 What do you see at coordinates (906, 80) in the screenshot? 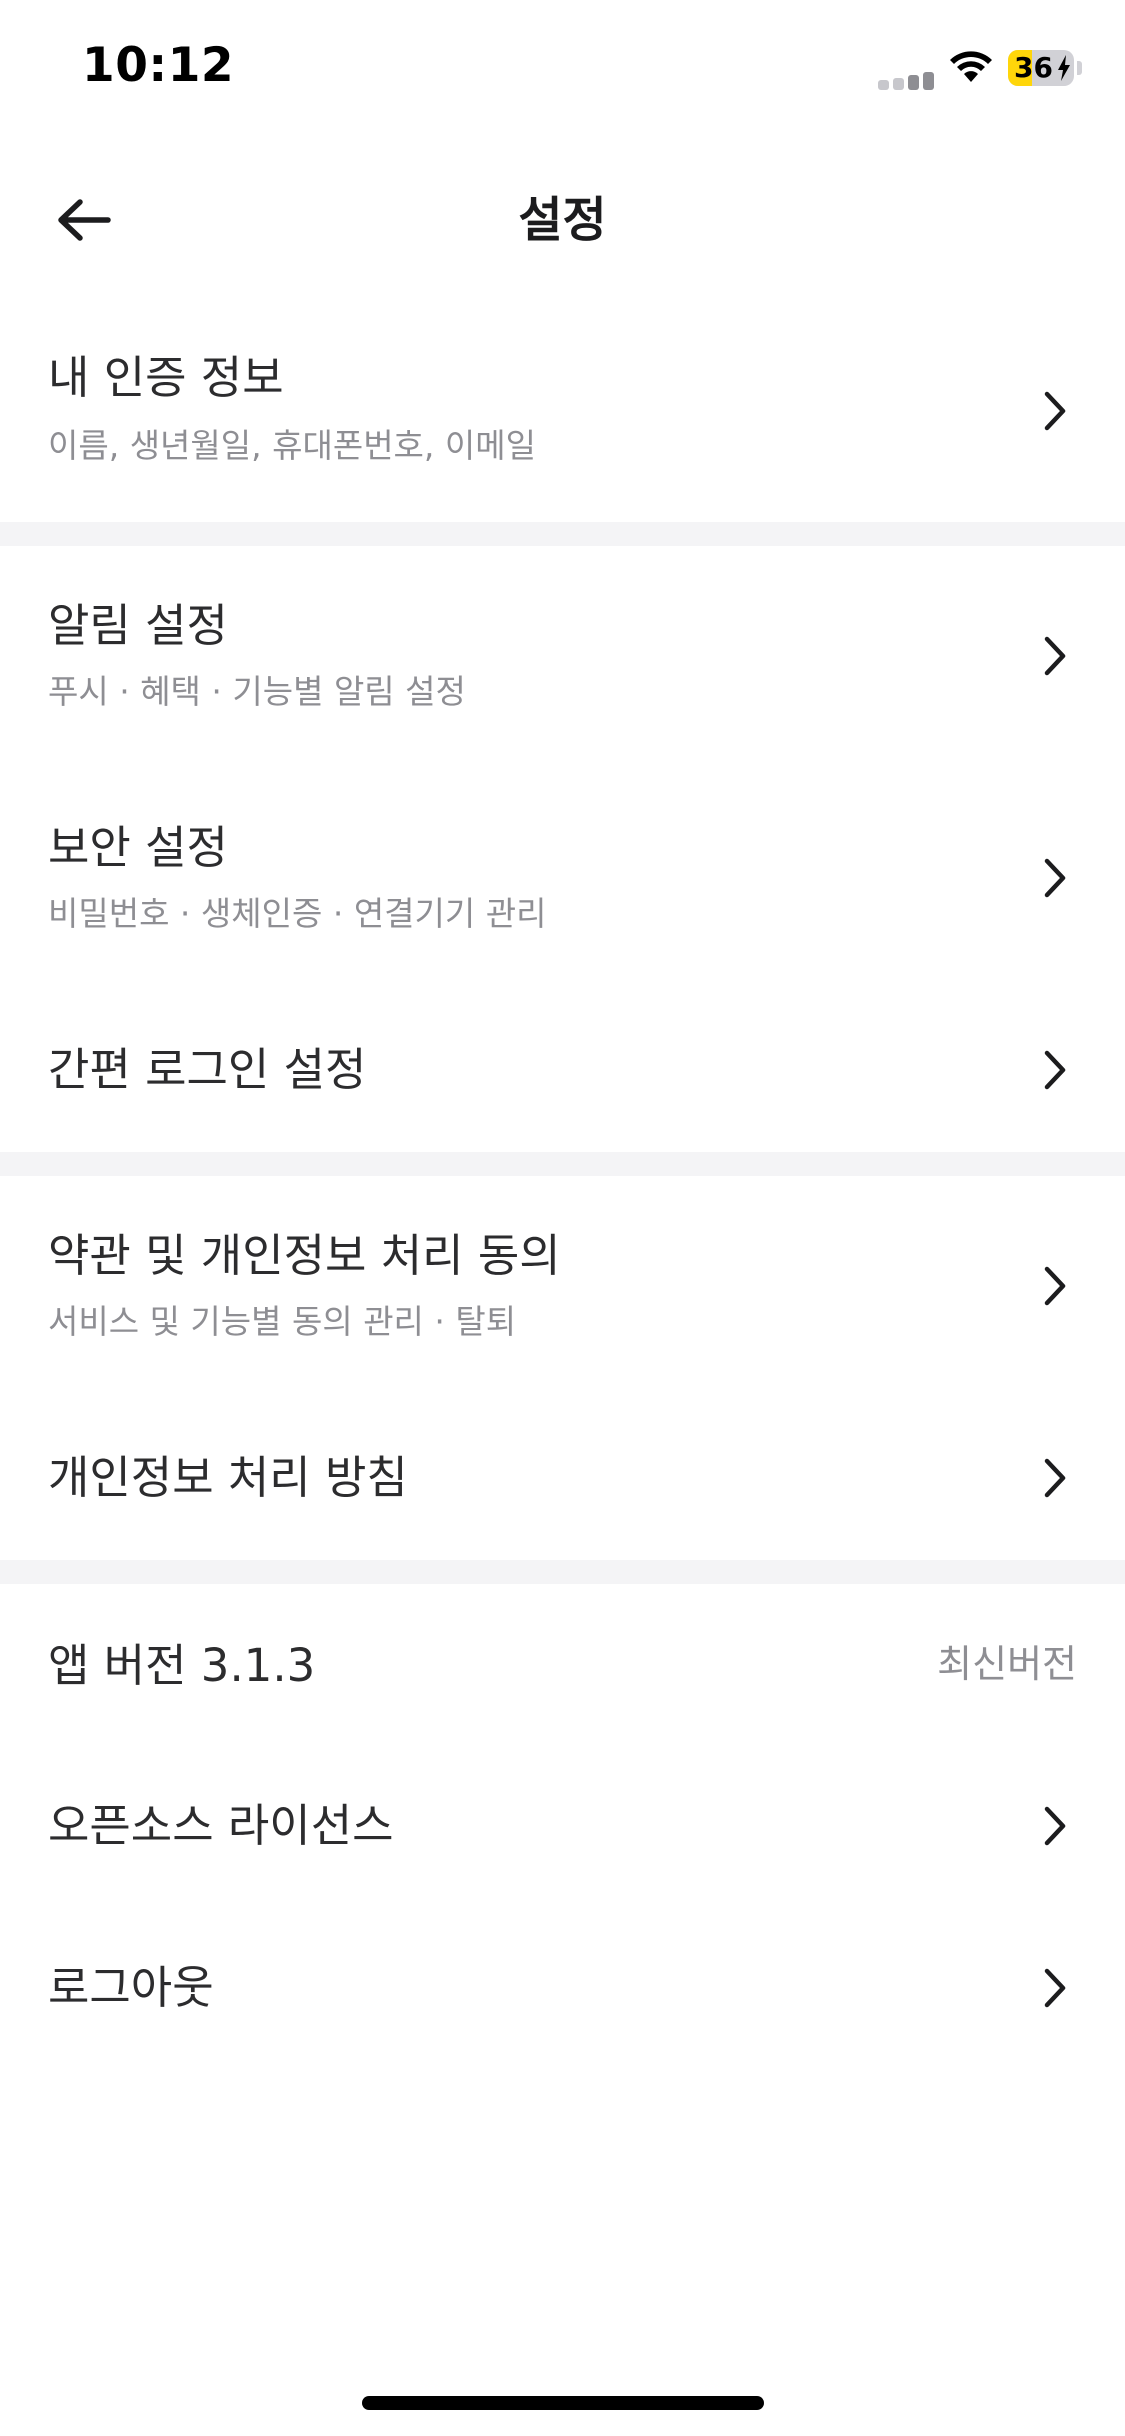
I see `signal-icon` at bounding box center [906, 80].